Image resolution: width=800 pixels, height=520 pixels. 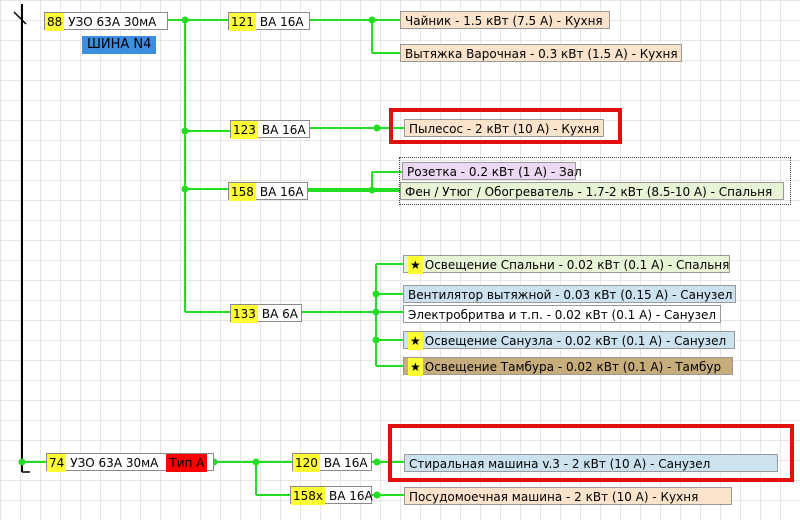 I want to click on breaker-121-box: 121 ВА 16А, so click(x=269, y=21).